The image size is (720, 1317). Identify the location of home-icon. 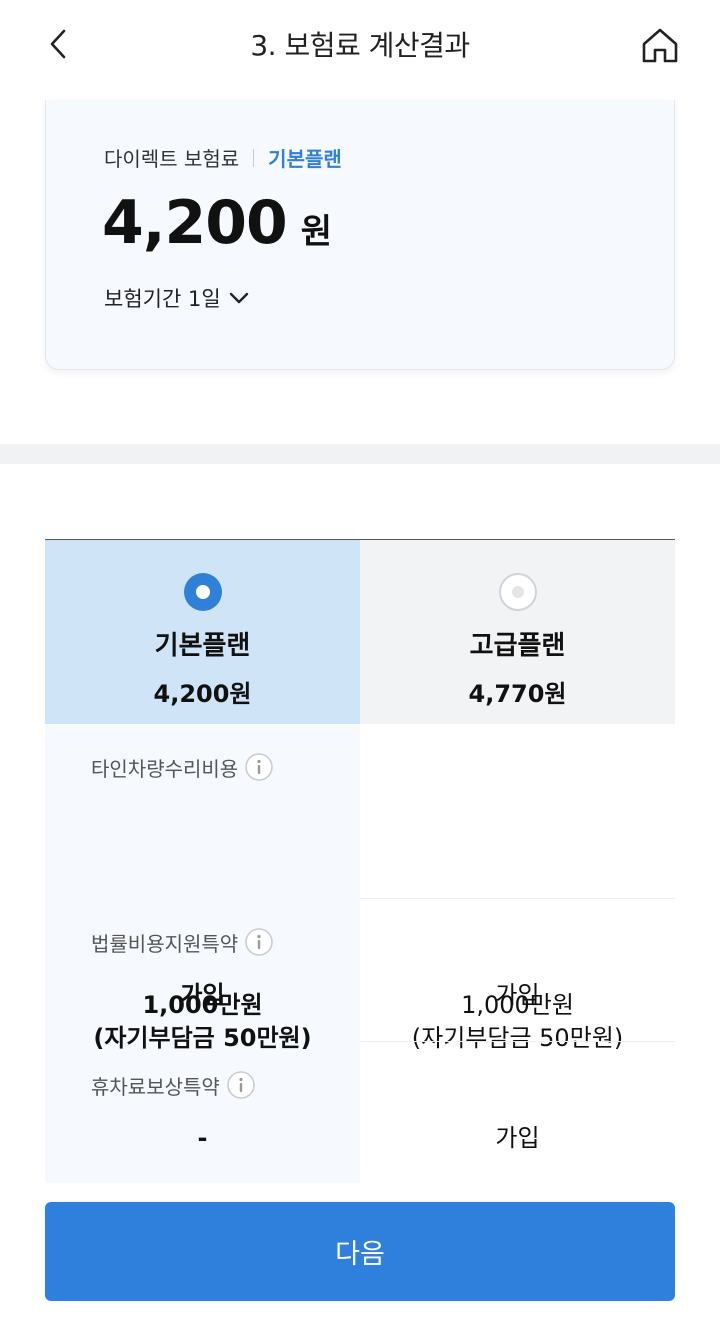
(660, 45).